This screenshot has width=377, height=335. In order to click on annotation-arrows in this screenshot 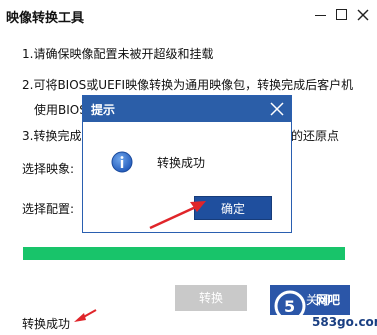, I will do `click(140, 261)`.